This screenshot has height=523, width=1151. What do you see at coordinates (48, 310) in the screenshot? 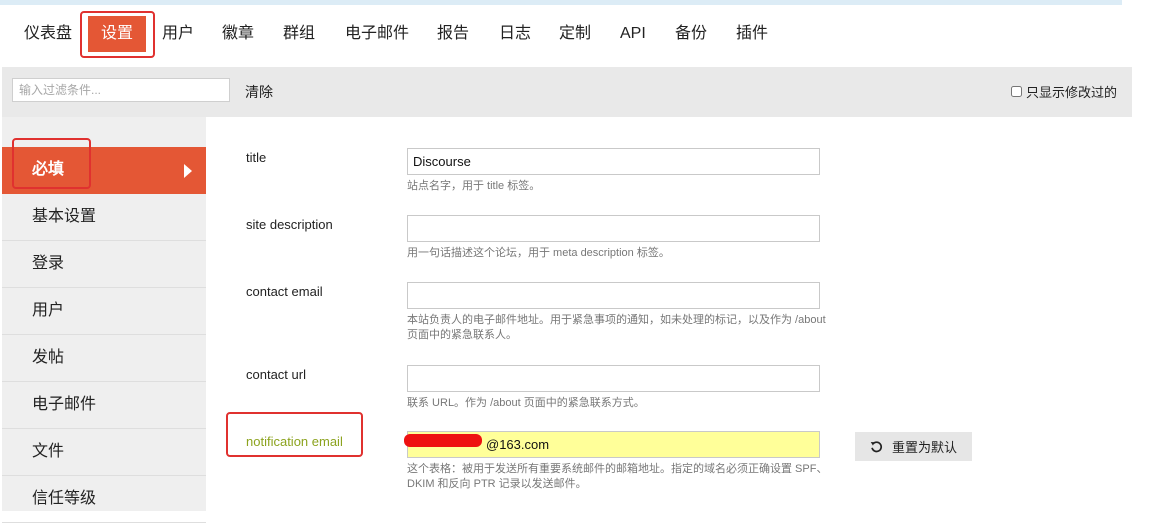
I see `sidebar-item-label: 用户` at bounding box center [48, 310].